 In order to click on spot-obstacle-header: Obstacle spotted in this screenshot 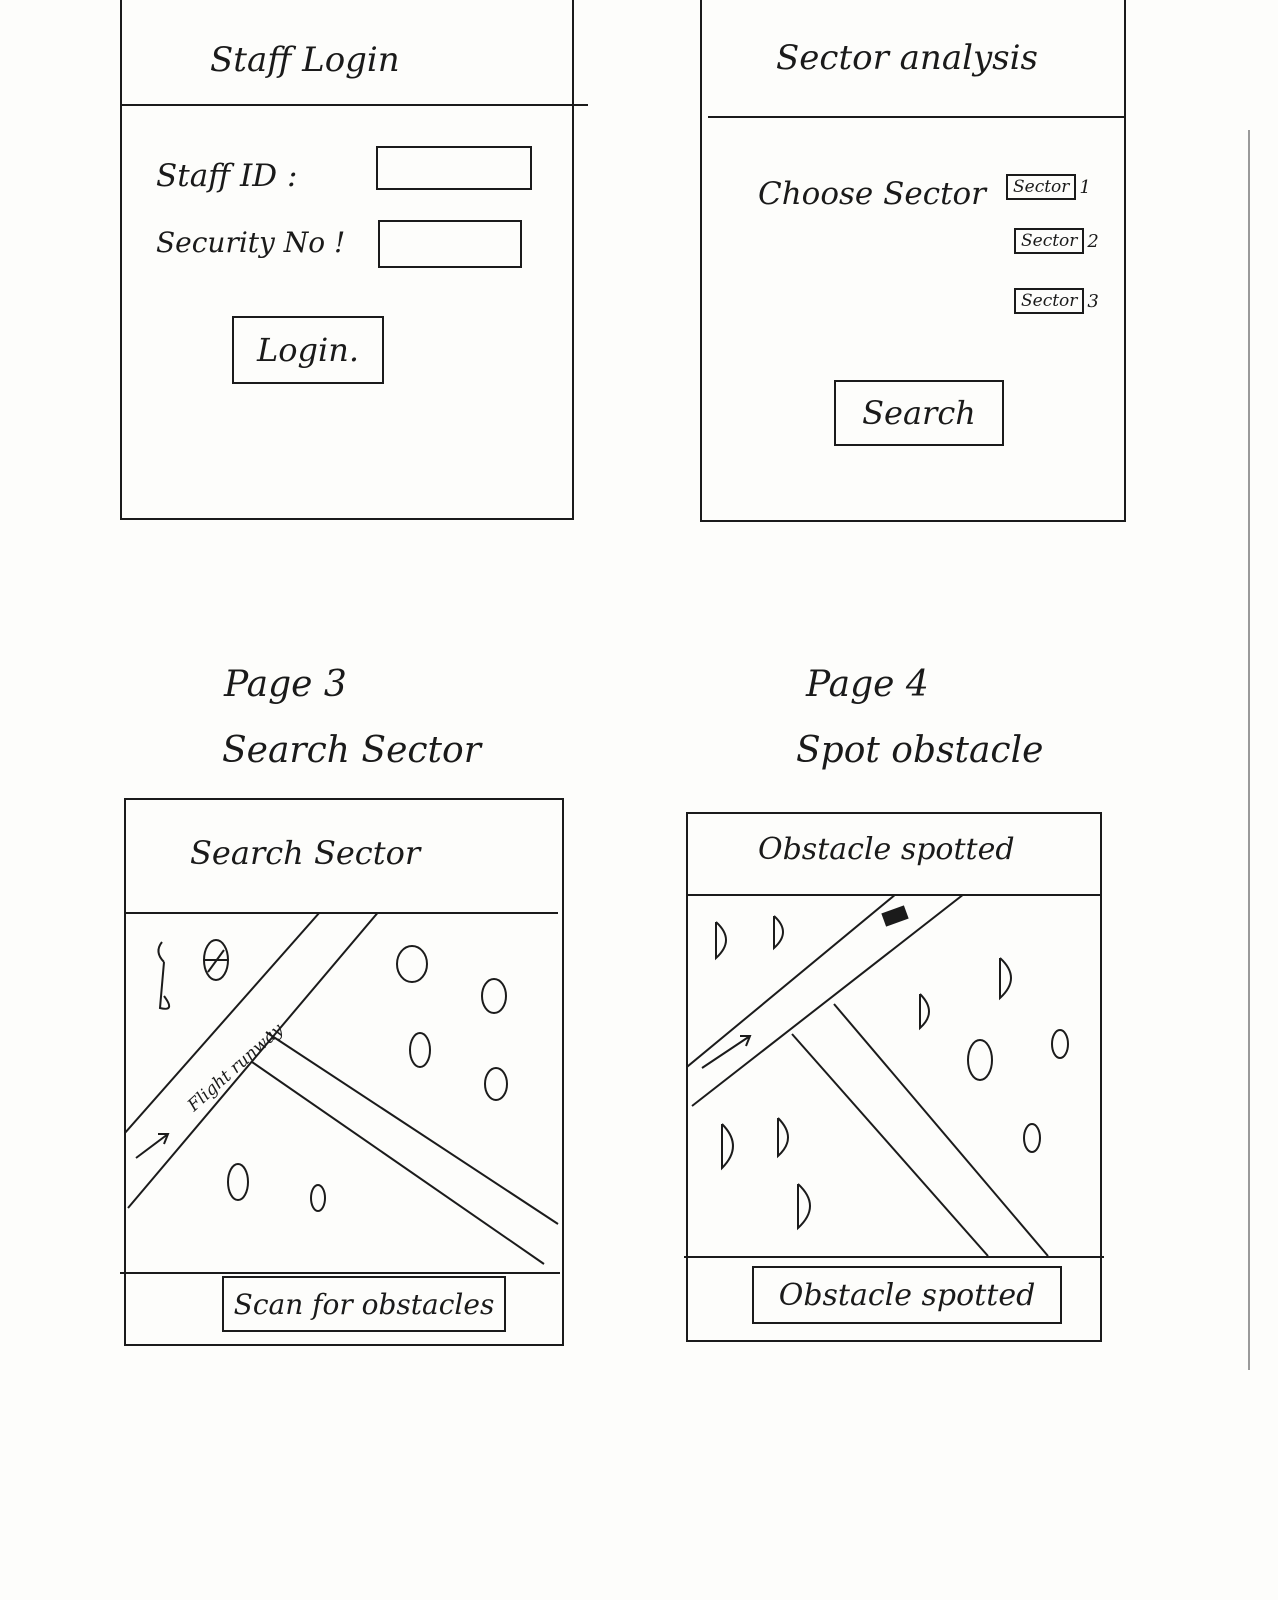, I will do `click(886, 849)`.